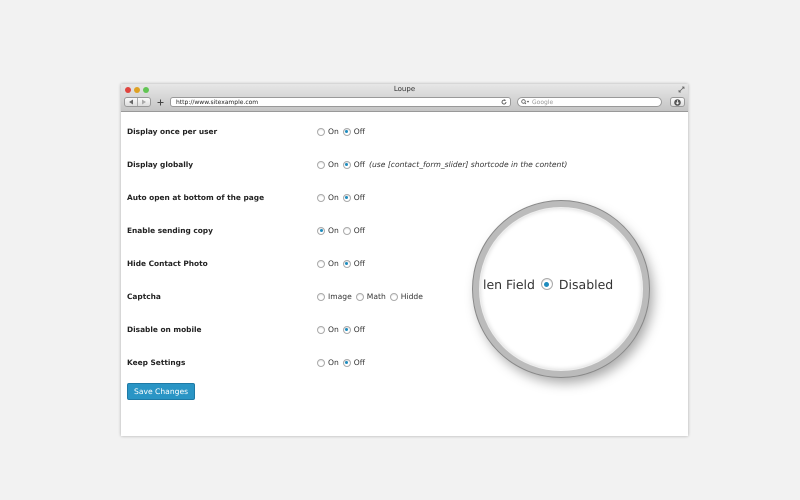 The width and height of the screenshot is (800, 500). I want to click on reload-icon, so click(504, 102).